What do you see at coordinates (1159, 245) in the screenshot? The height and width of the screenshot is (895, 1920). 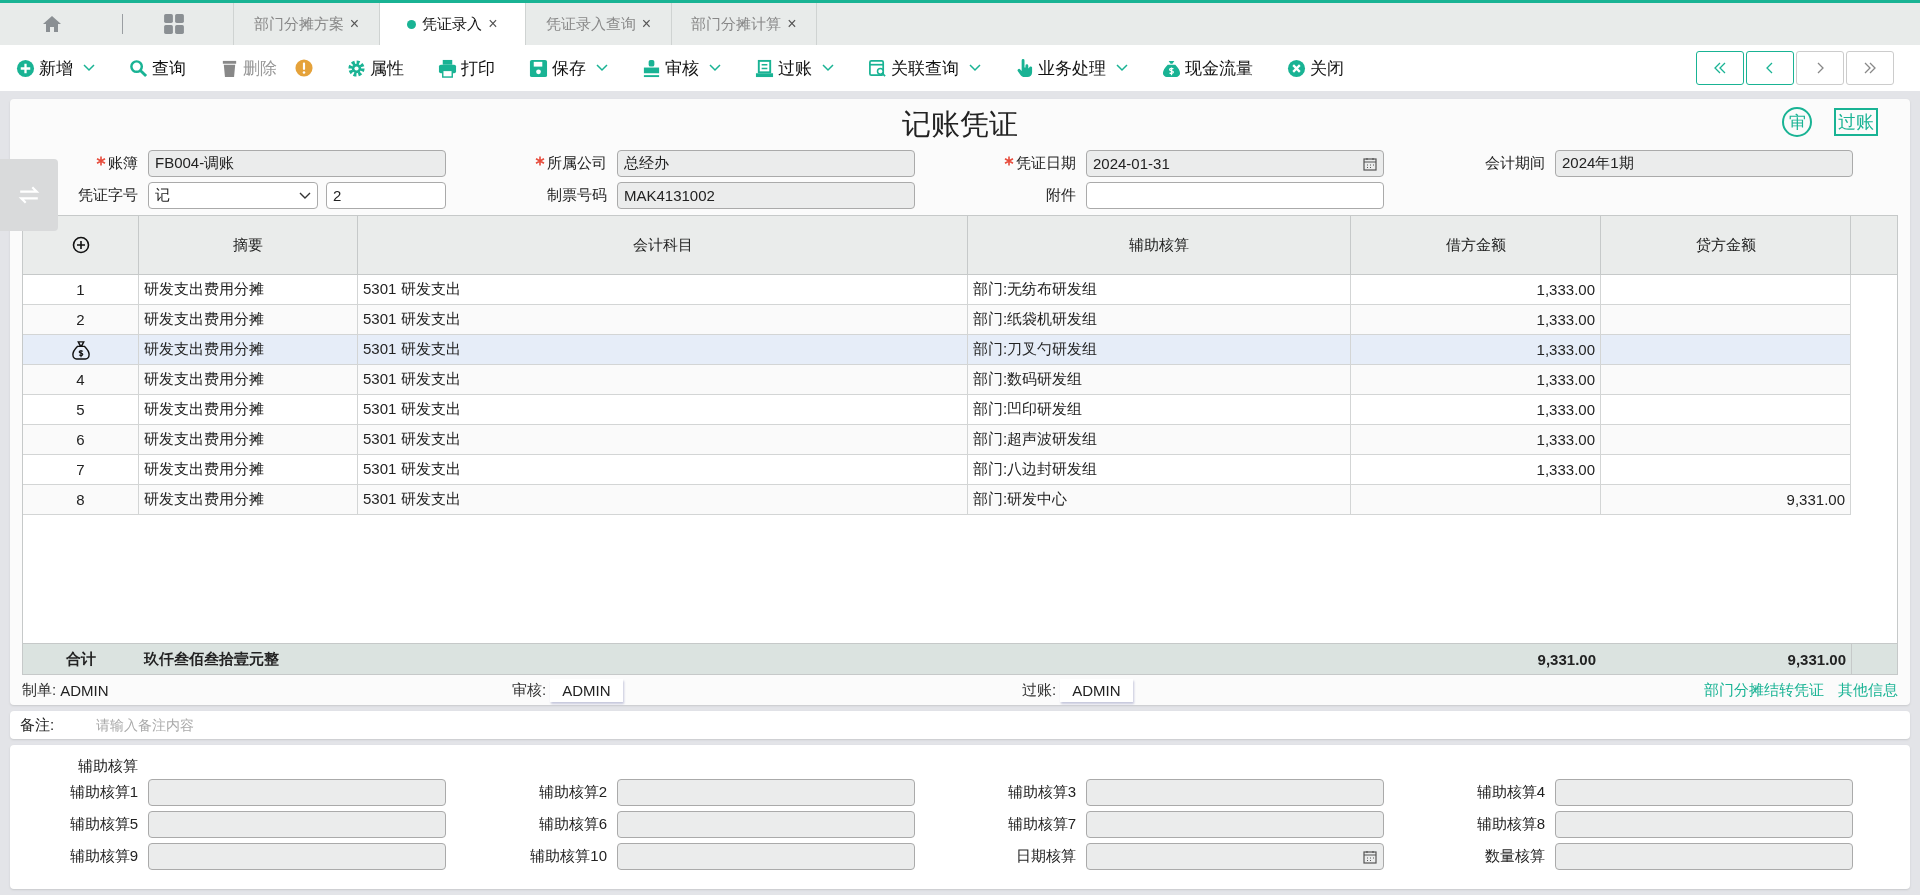 I see `column-header: 辅助核算` at bounding box center [1159, 245].